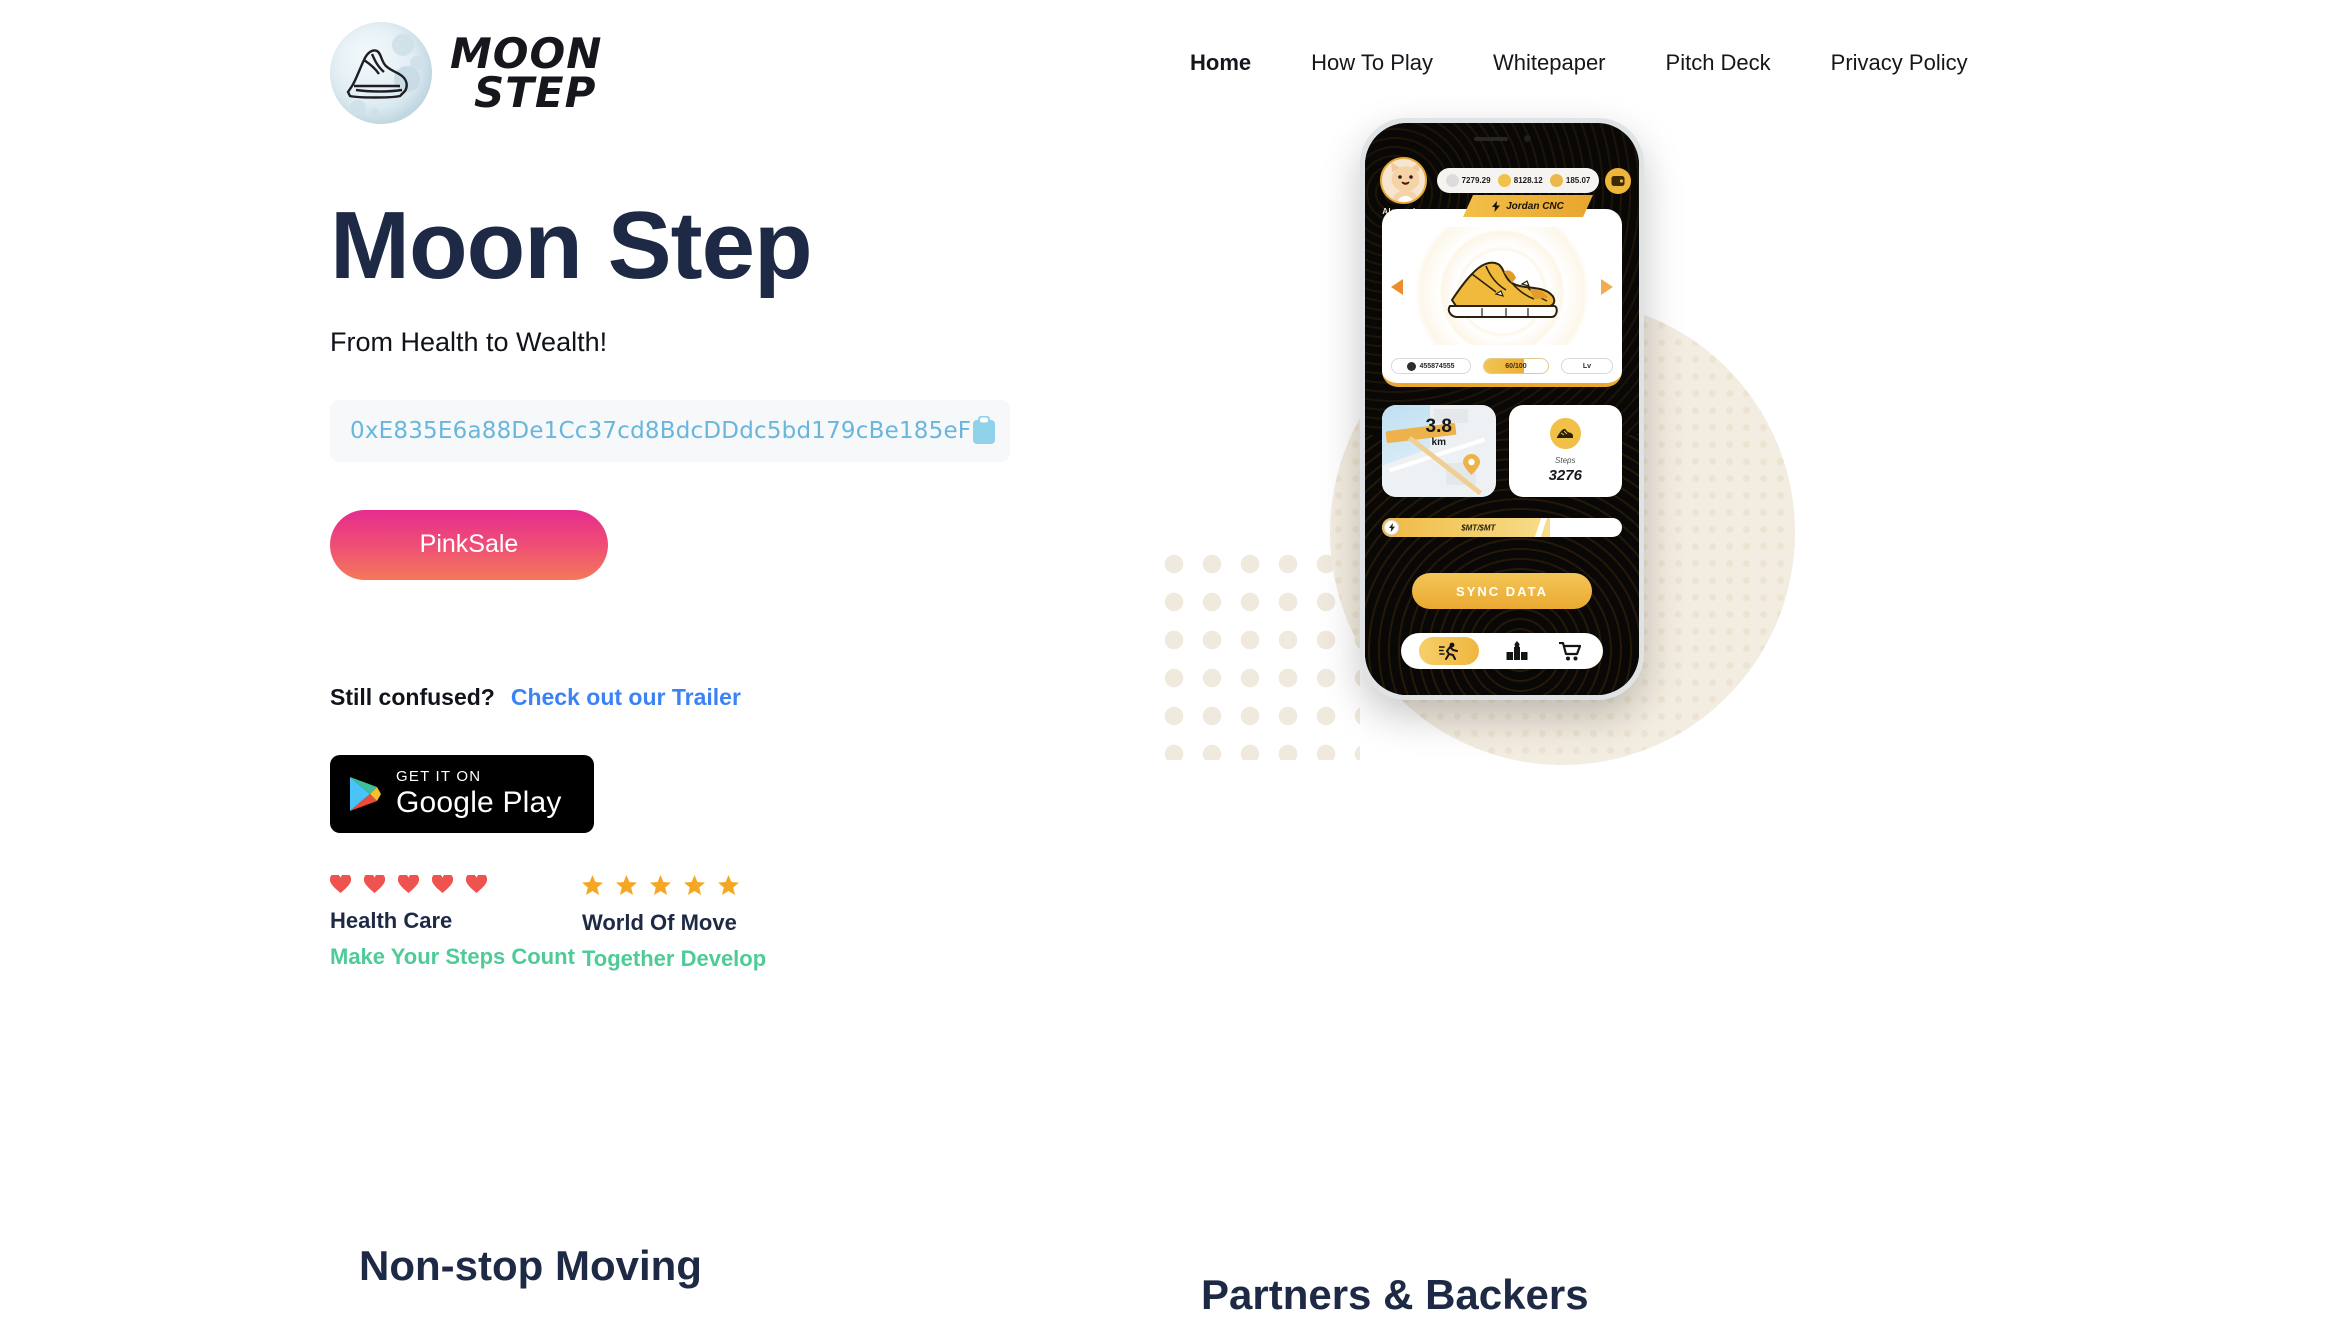  I want to click on distance-unit: km, so click(1438, 442).